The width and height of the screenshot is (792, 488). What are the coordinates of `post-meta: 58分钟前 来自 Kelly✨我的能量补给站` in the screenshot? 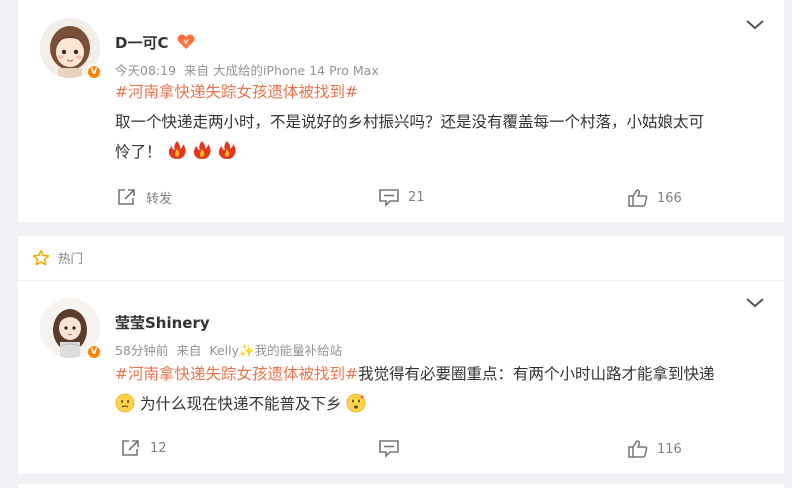 It's located at (230, 349).